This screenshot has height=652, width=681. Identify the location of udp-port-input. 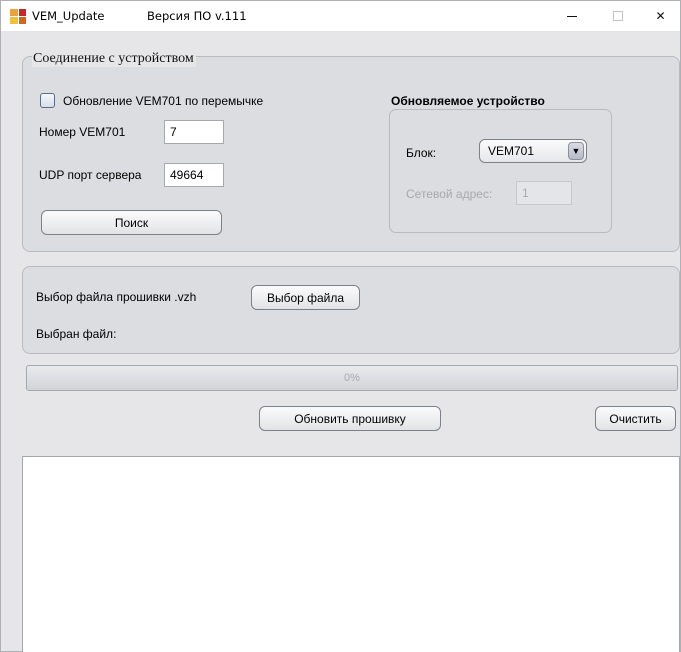
(194, 175).